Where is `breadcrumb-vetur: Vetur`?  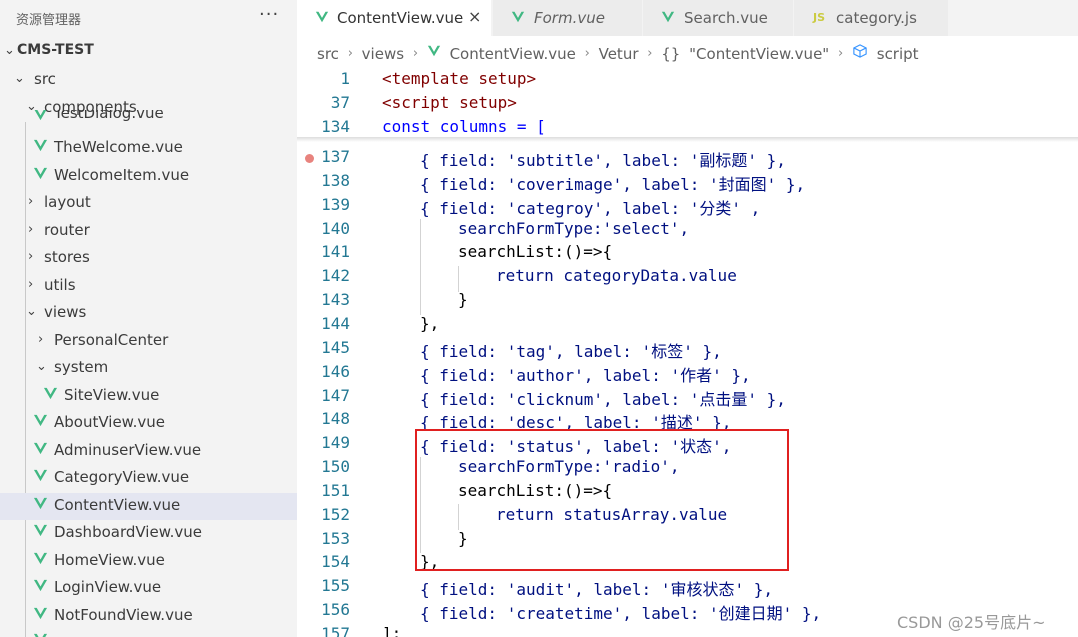
breadcrumb-vetur: Vetur is located at coordinates (619, 54).